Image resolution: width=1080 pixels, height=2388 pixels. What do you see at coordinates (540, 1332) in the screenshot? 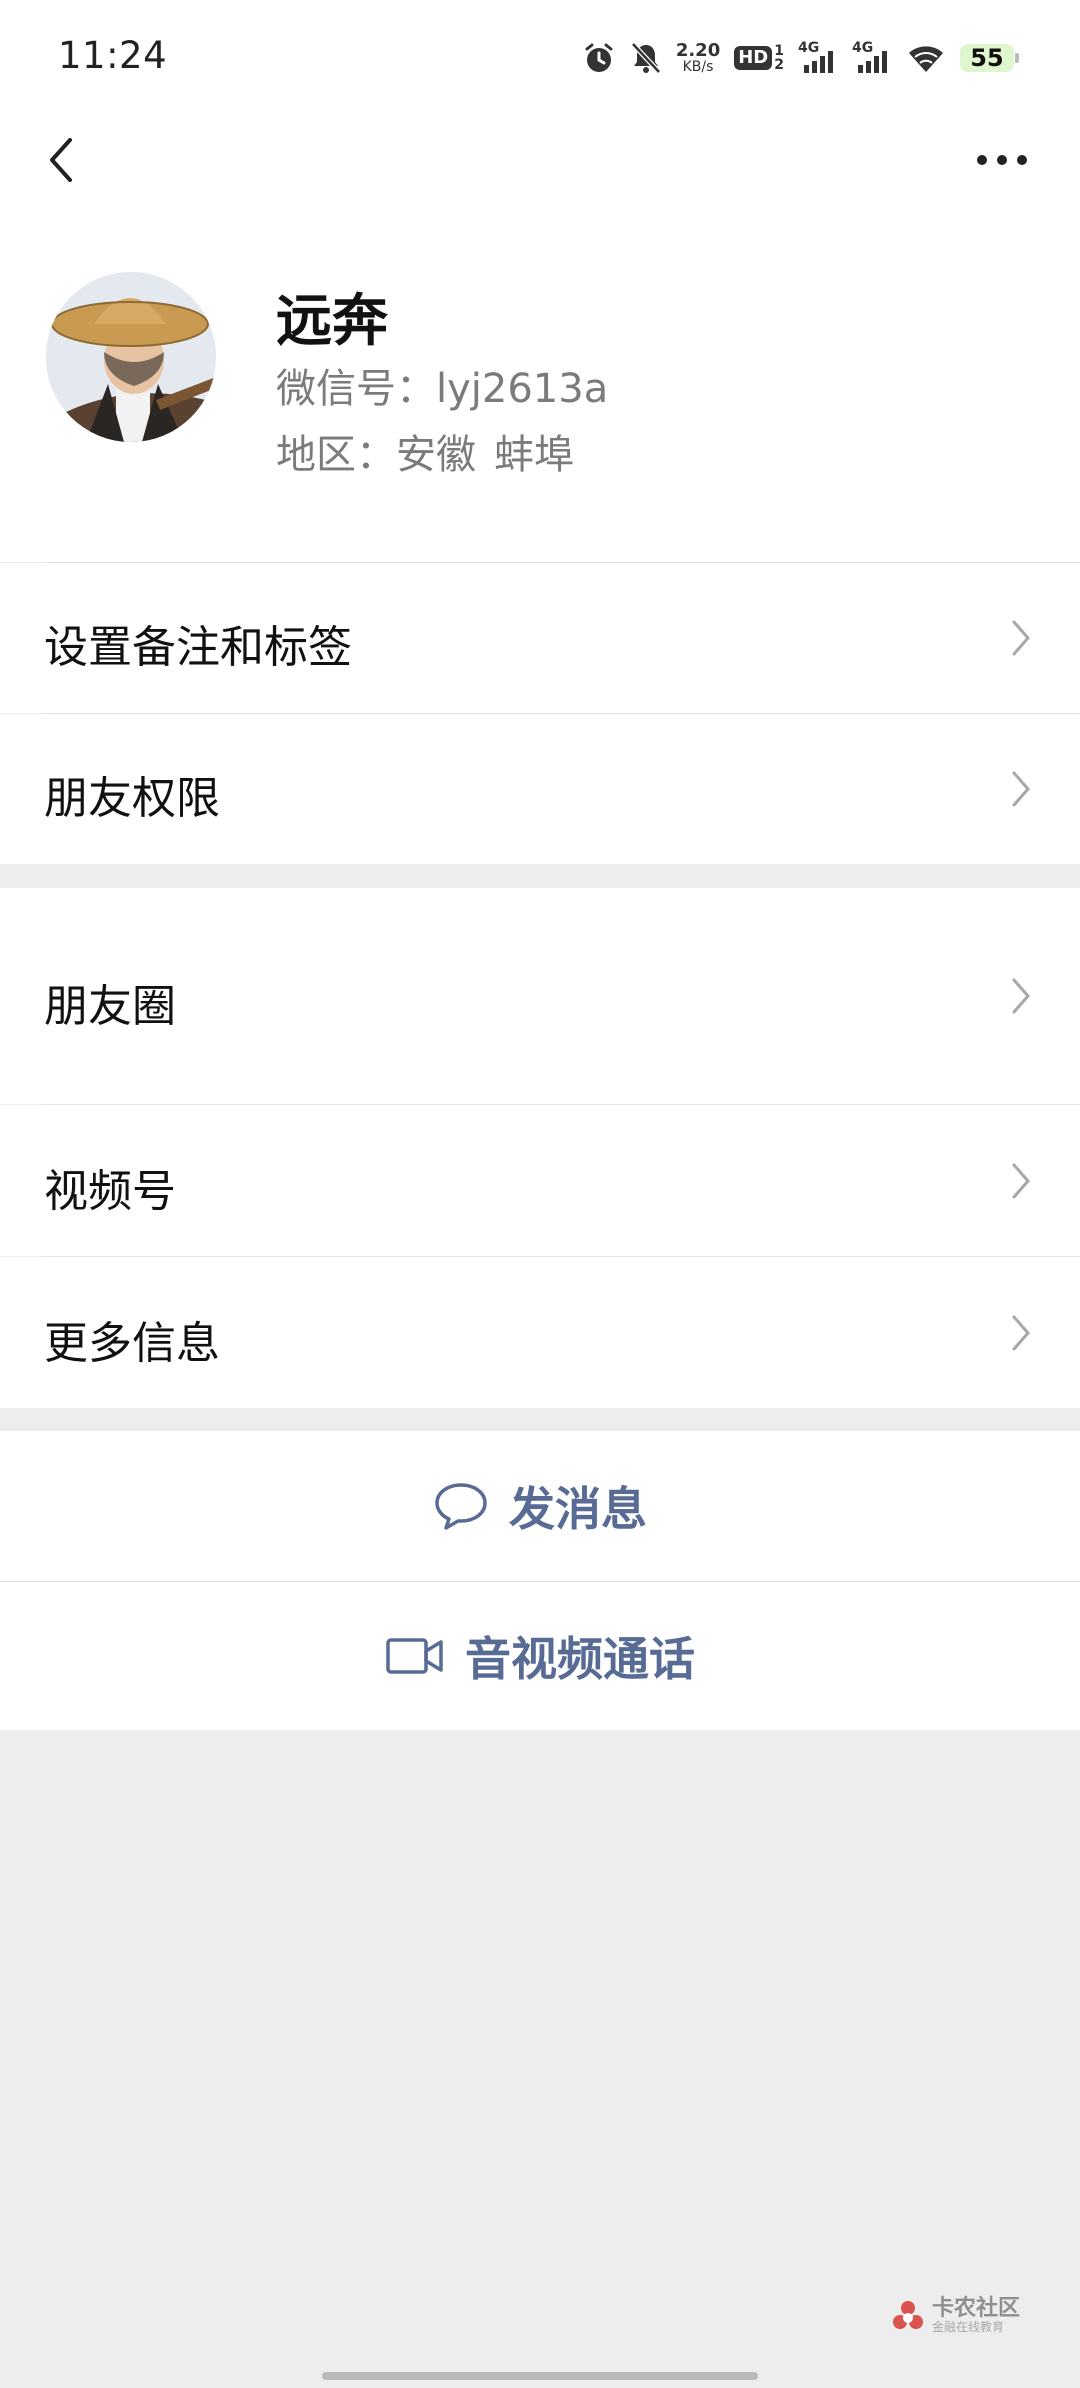
I see `list-item-more-info: 更多信息` at bounding box center [540, 1332].